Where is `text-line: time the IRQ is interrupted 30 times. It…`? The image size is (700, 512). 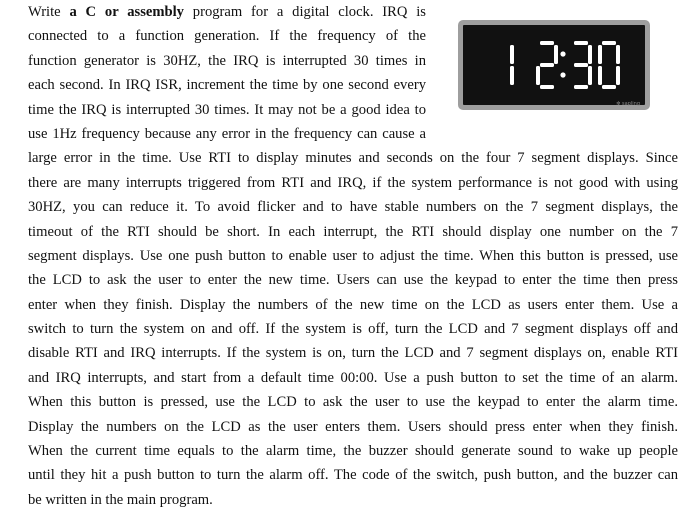
text-line: time the IRQ is interrupted 30 times. It… is located at coordinates (227, 109).